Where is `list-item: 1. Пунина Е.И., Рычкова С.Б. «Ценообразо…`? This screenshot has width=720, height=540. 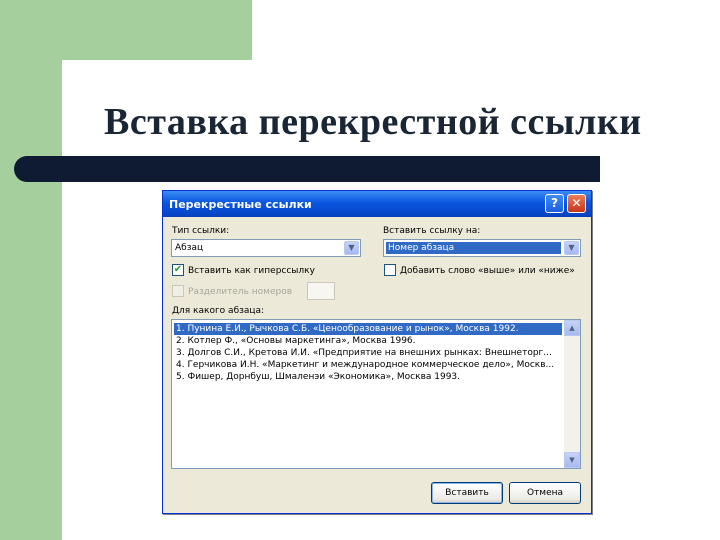
list-item: 1. Пунина Е.И., Рычкова С.Б. «Ценообразо… is located at coordinates (368, 329).